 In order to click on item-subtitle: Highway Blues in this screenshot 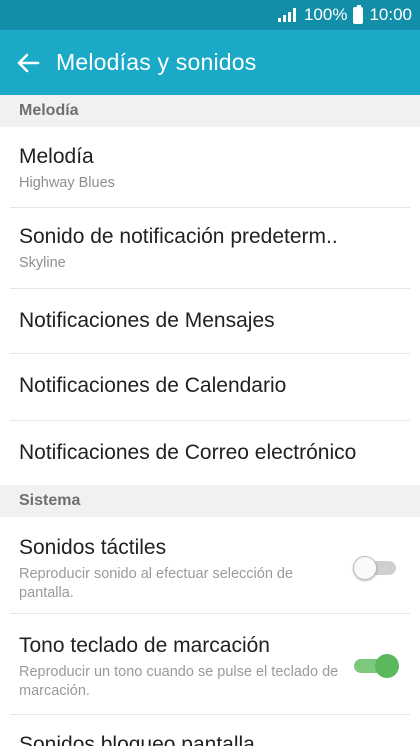, I will do `click(67, 183)`.